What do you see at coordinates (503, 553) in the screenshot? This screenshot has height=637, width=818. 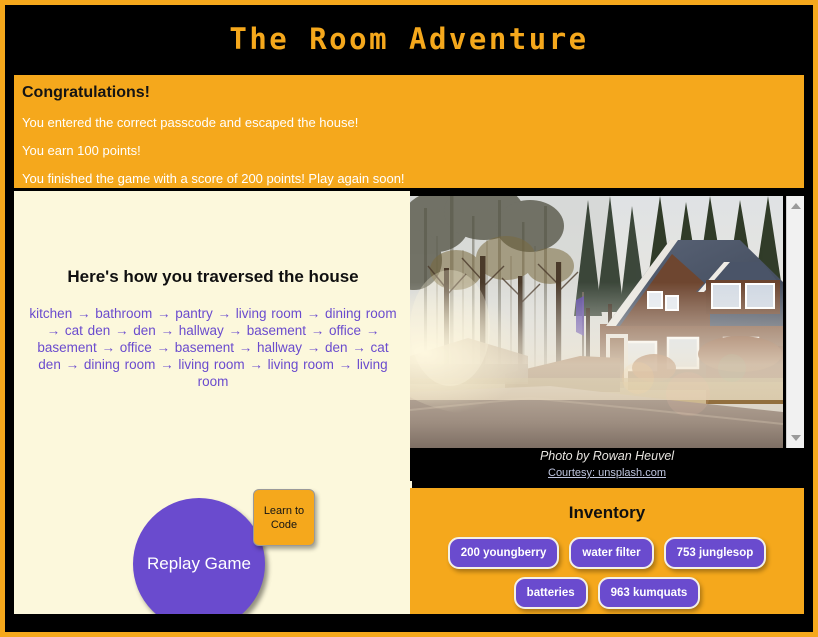 I see `inventory-item: 200 youngberry` at bounding box center [503, 553].